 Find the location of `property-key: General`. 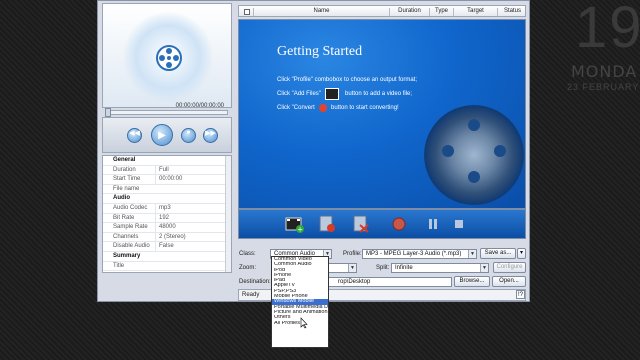

property-key: General is located at coordinates (124, 160).